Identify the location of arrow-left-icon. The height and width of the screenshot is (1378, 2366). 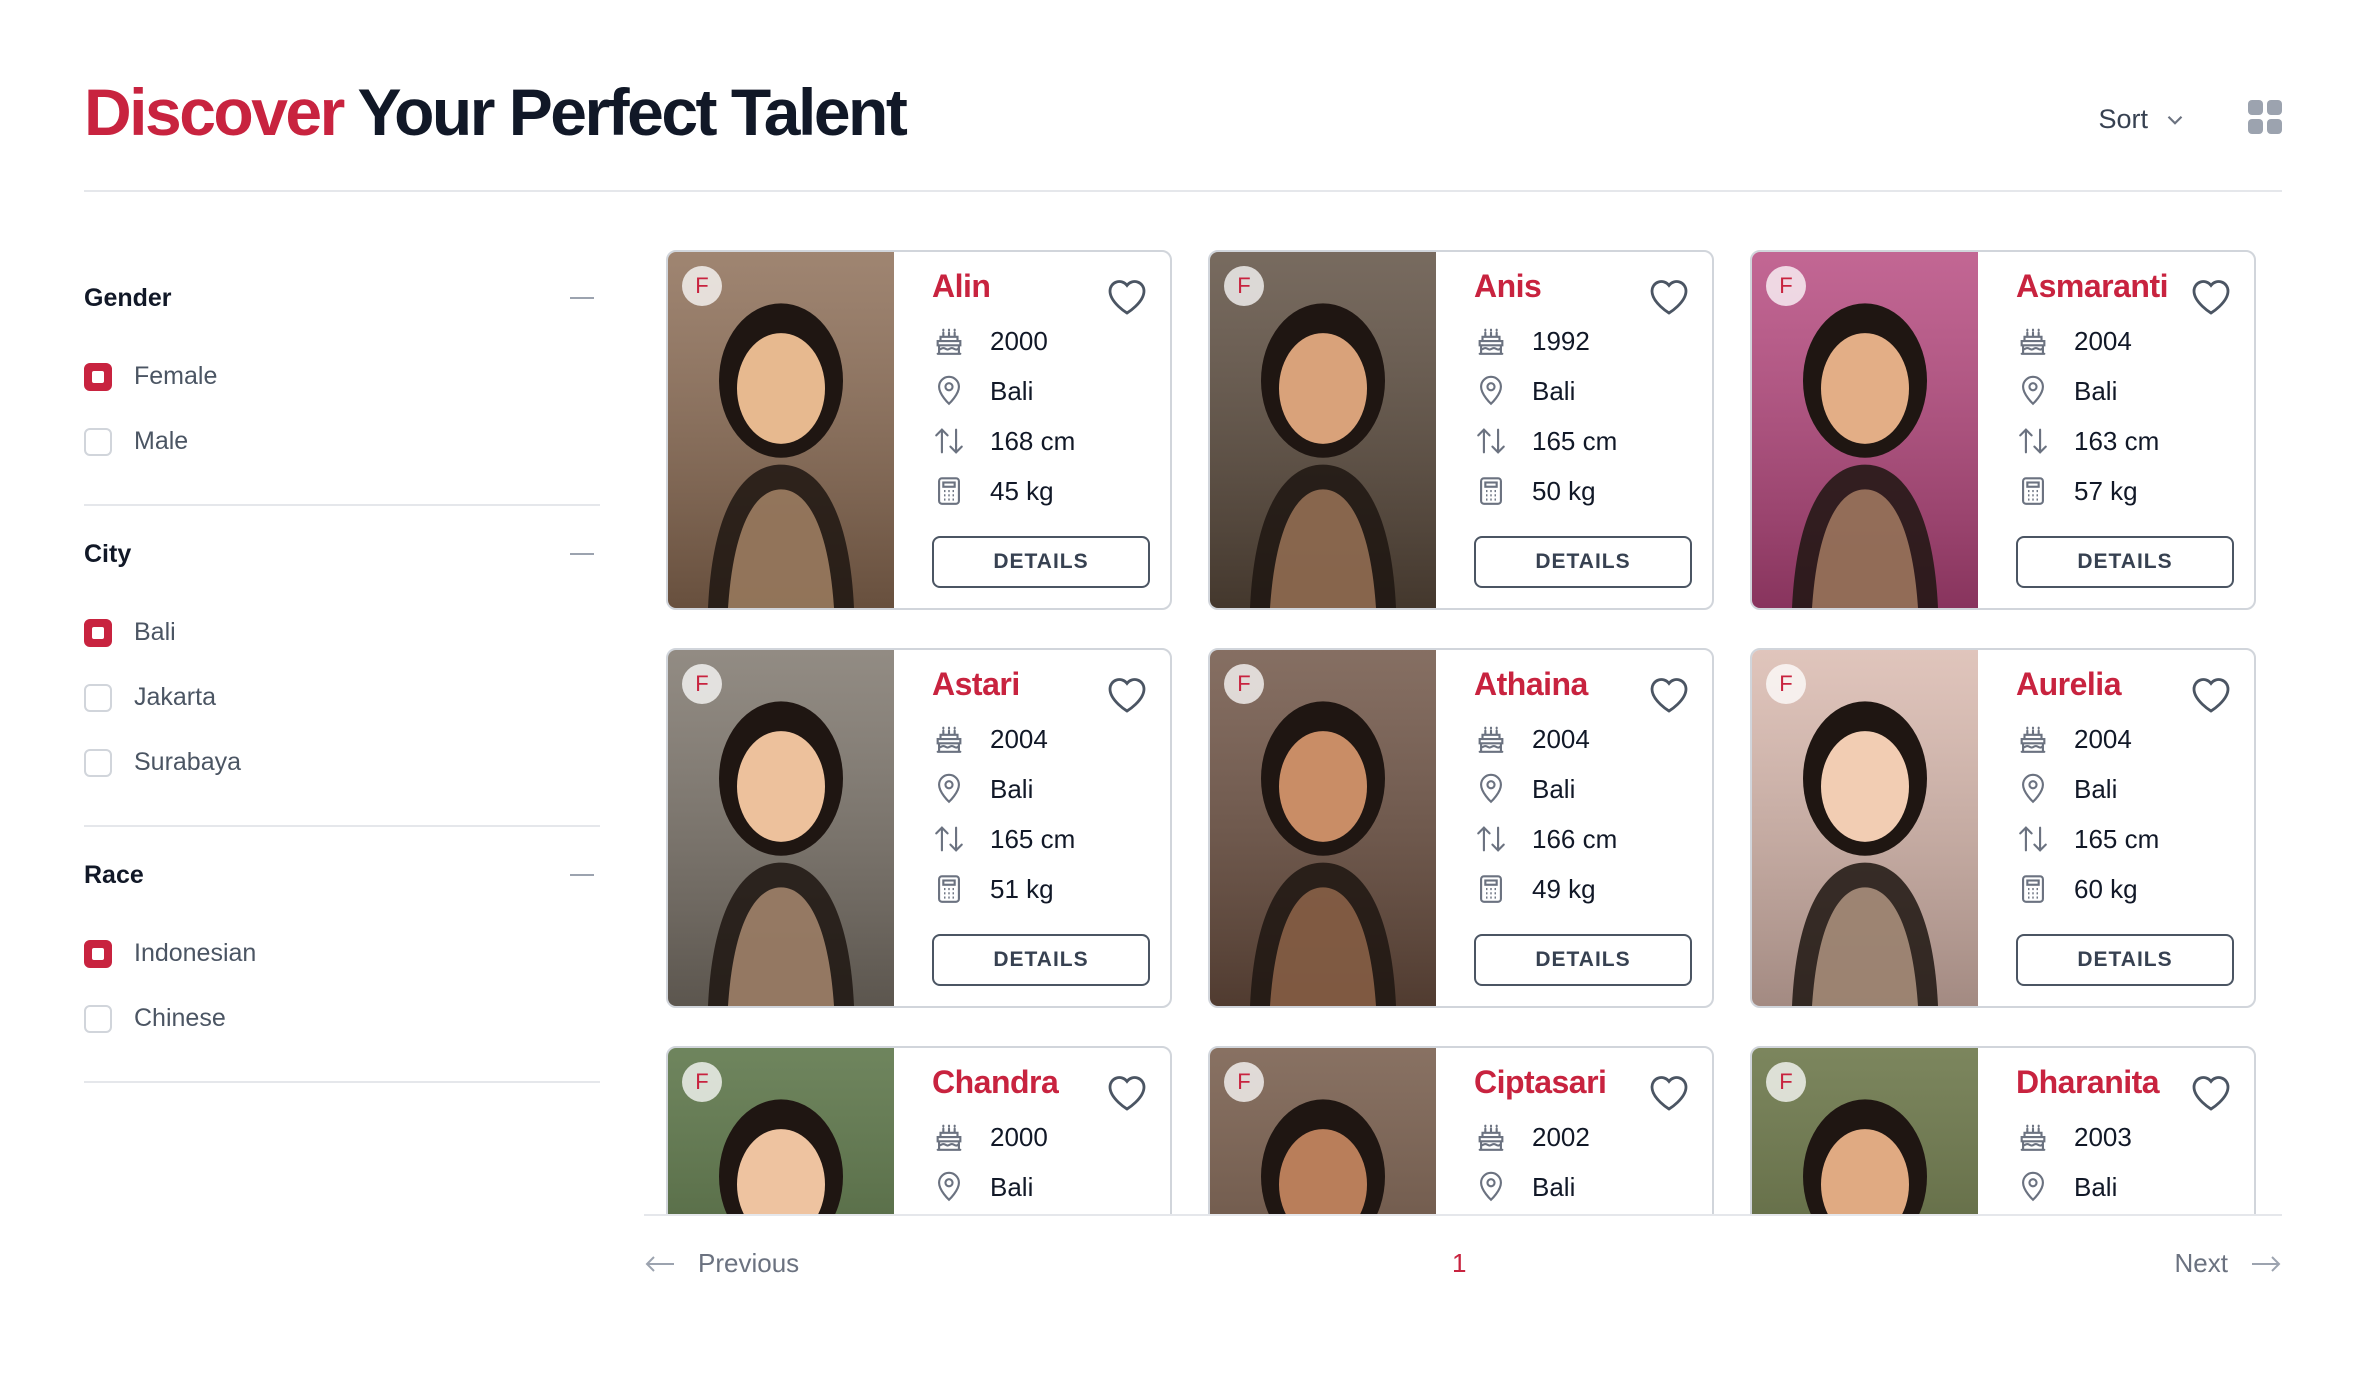
(659, 1263).